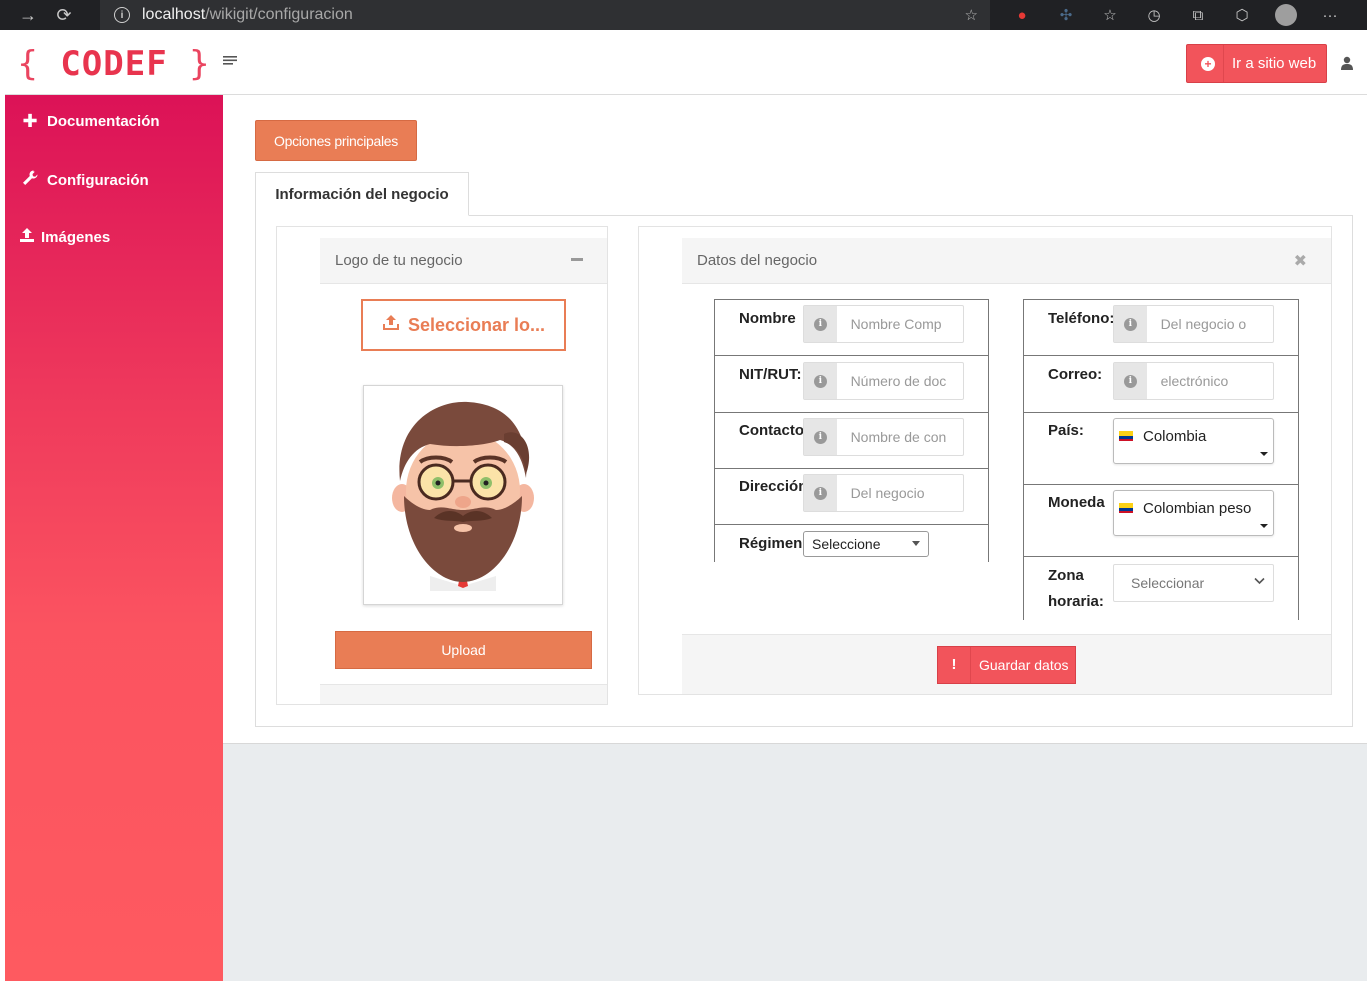 The image size is (1367, 981). Describe the element at coordinates (391, 325) in the screenshot. I see `upload-icon` at that location.